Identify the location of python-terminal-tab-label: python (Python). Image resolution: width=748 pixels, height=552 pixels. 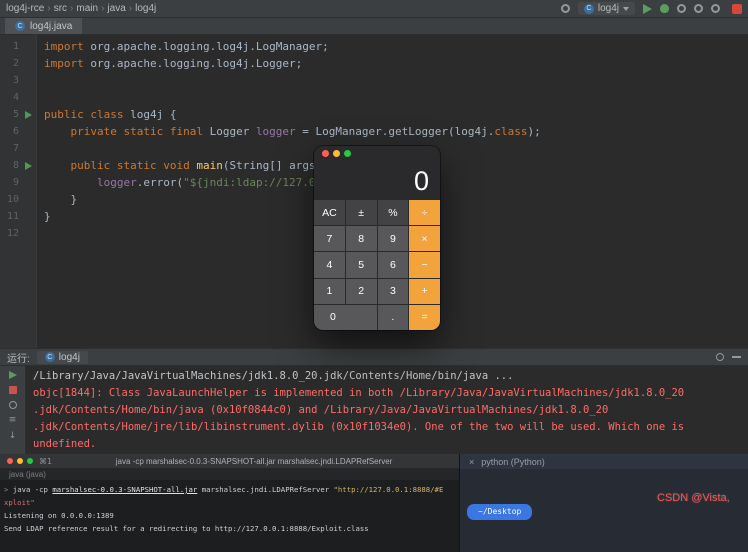
(513, 461).